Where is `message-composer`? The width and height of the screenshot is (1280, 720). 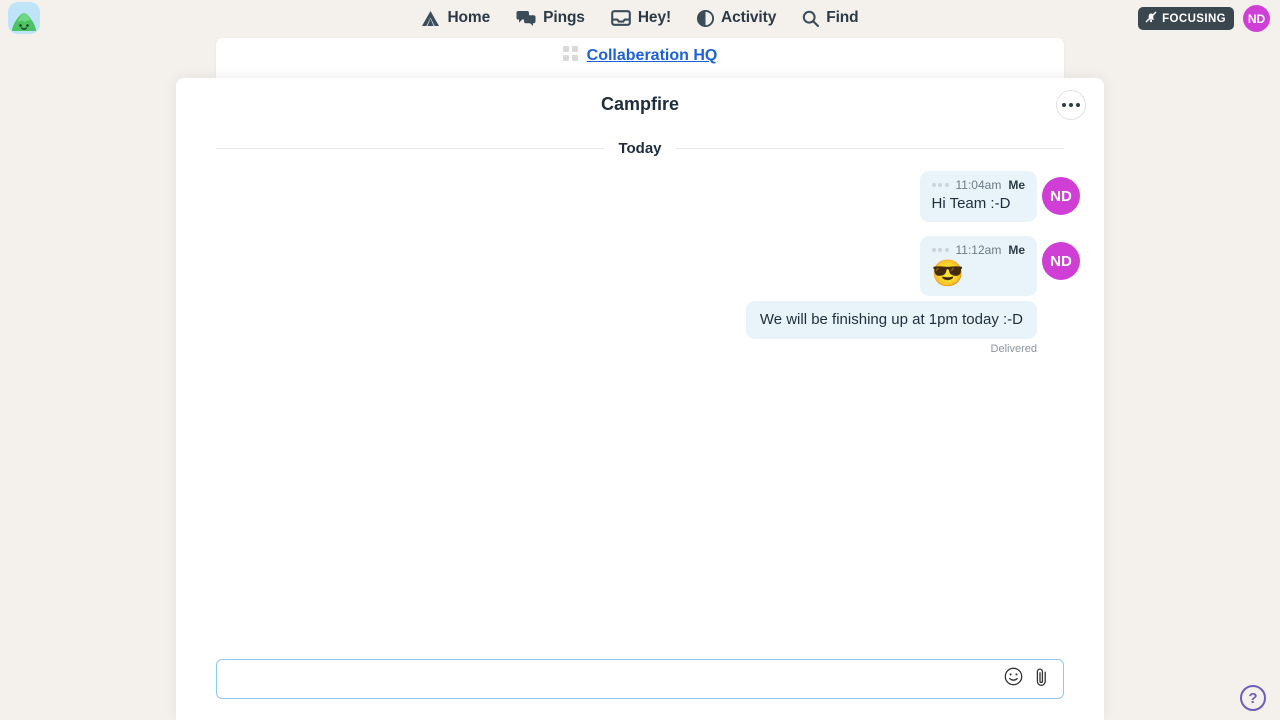
message-composer is located at coordinates (640, 679).